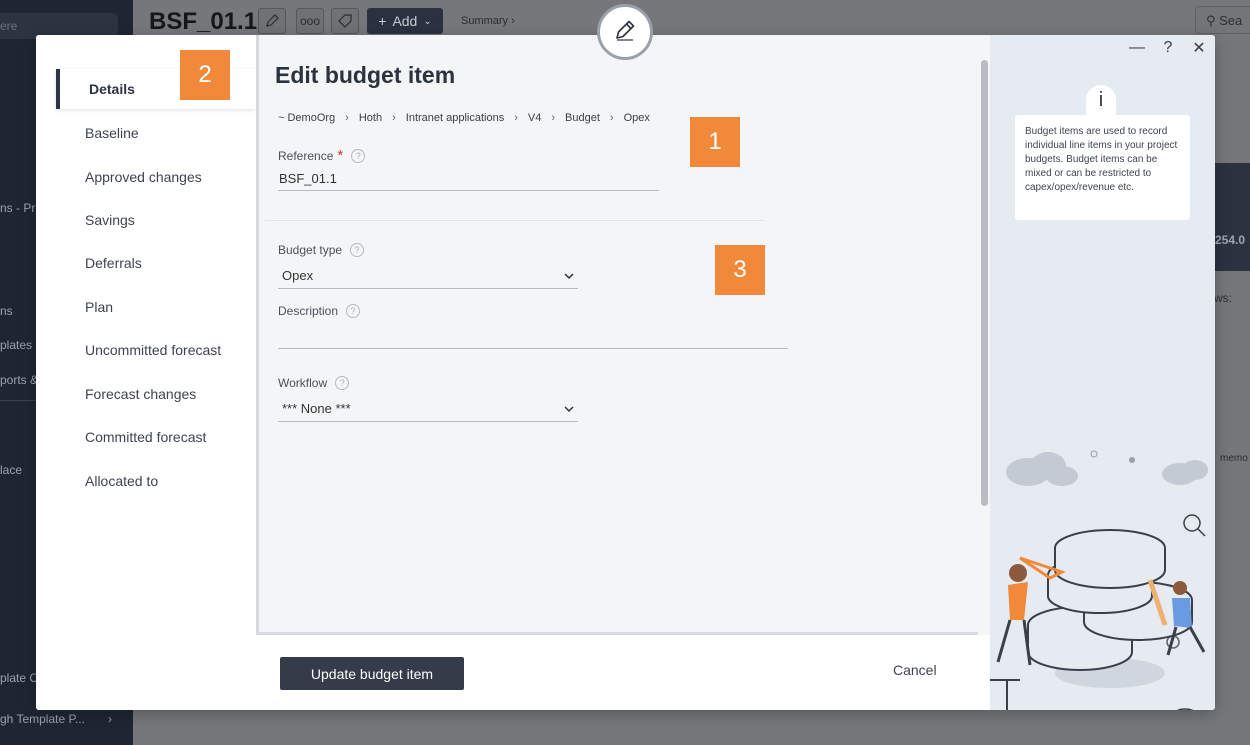 Image resolution: width=1250 pixels, height=745 pixels. What do you see at coordinates (582, 118) in the screenshot?
I see `breadcrumb-item: Budget` at bounding box center [582, 118].